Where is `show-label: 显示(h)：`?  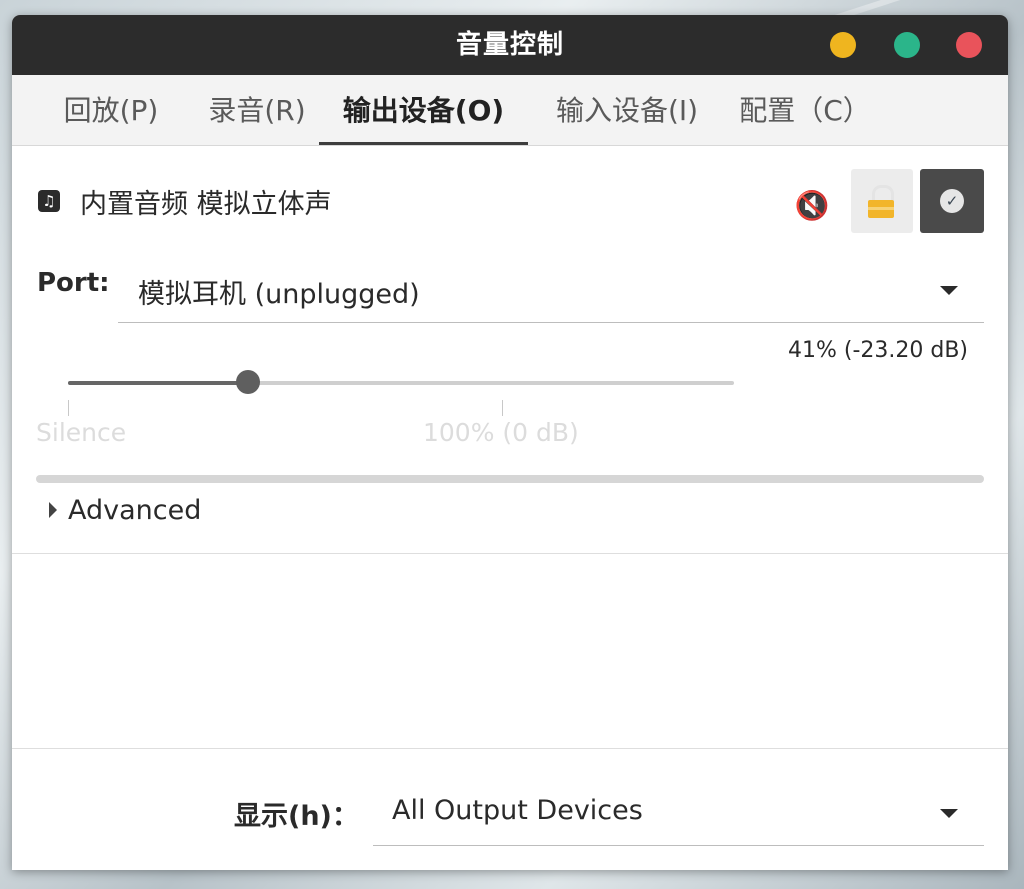 show-label: 显示(h)： is located at coordinates (296, 816).